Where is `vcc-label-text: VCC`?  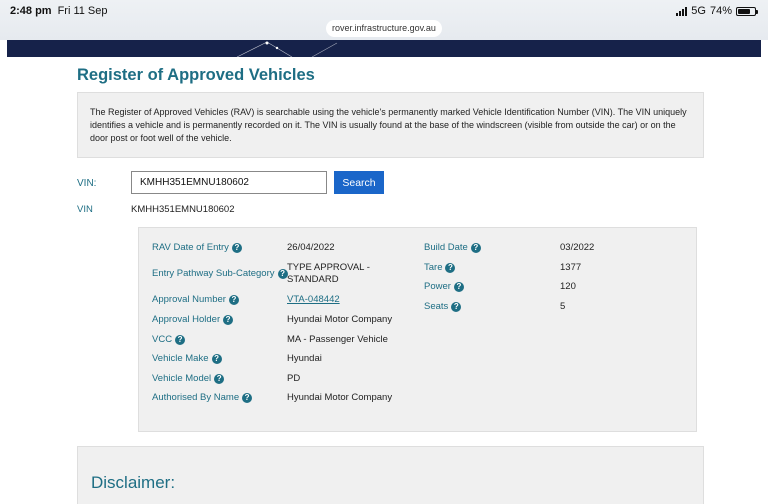 vcc-label-text: VCC is located at coordinates (162, 339).